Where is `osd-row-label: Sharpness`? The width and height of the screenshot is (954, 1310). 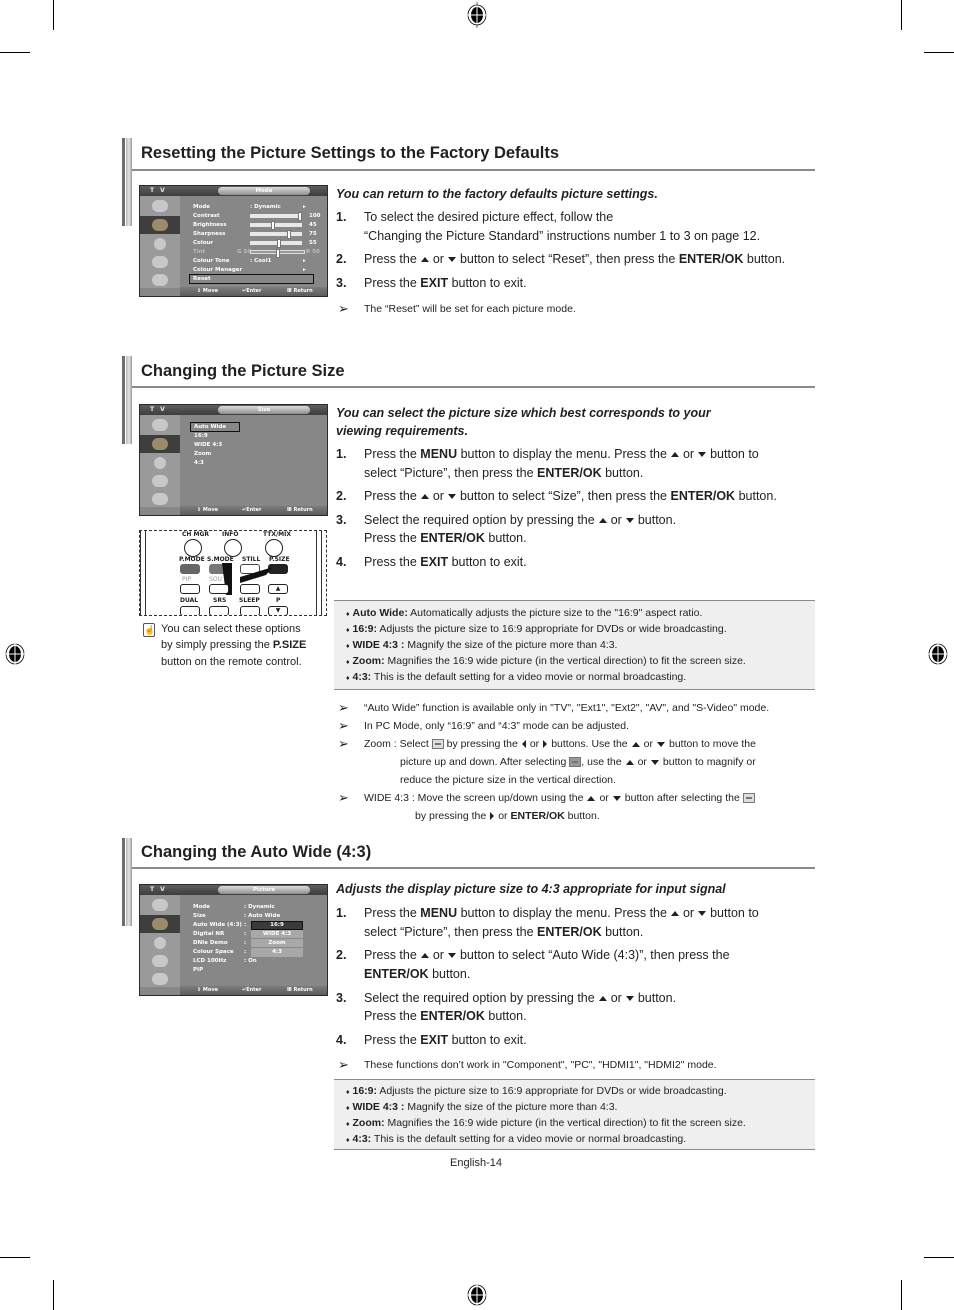 osd-row-label: Sharpness is located at coordinates (209, 234).